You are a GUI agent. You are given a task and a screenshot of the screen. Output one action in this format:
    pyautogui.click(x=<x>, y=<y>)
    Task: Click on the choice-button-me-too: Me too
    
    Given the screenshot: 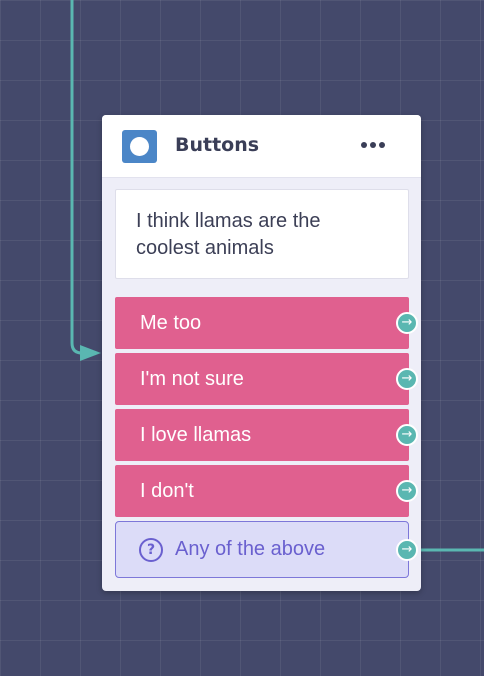 What is the action you would take?
    pyautogui.click(x=262, y=323)
    